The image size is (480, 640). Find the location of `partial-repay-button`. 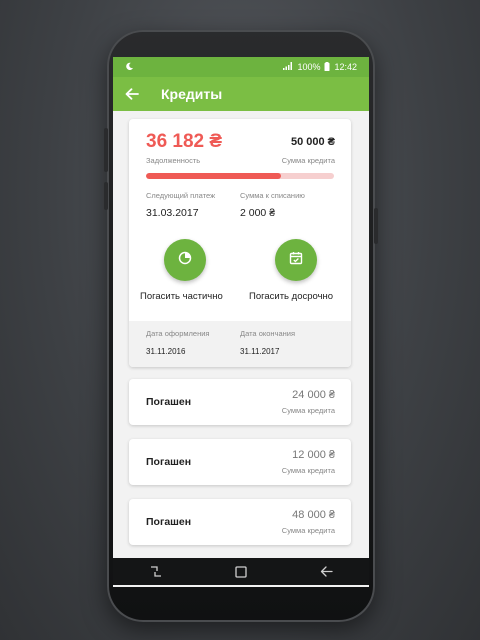

partial-repay-button is located at coordinates (185, 260).